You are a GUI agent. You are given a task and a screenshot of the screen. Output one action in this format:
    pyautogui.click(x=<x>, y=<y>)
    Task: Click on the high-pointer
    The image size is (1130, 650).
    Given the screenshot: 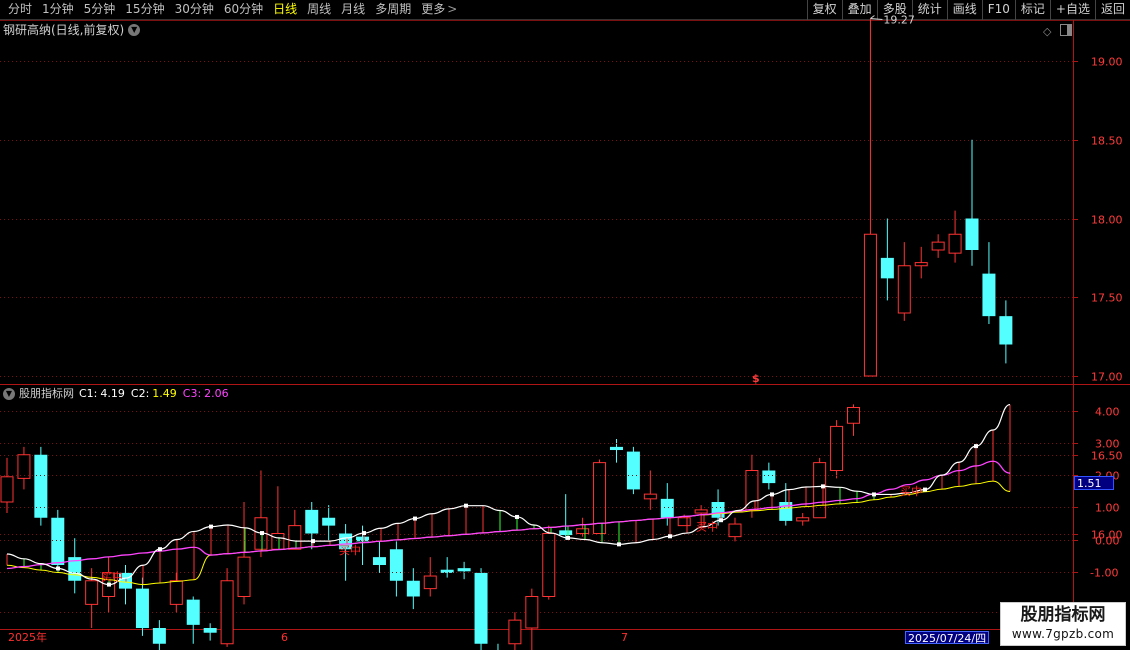 What is the action you would take?
    pyautogui.click(x=876, y=17)
    